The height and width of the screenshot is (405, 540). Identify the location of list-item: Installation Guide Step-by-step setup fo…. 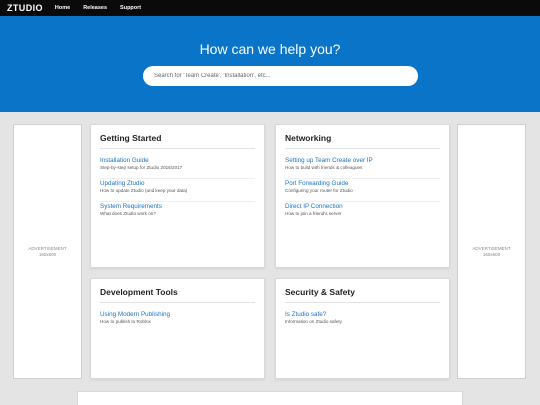
(177, 167).